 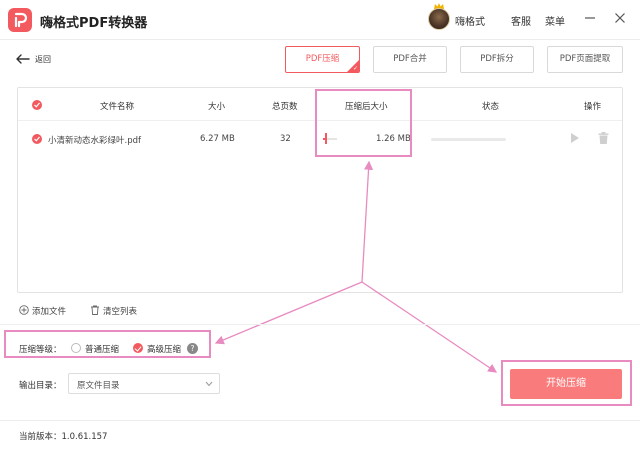 What do you see at coordinates (393, 139) in the screenshot?
I see `compressed-size: 1.26 MB` at bounding box center [393, 139].